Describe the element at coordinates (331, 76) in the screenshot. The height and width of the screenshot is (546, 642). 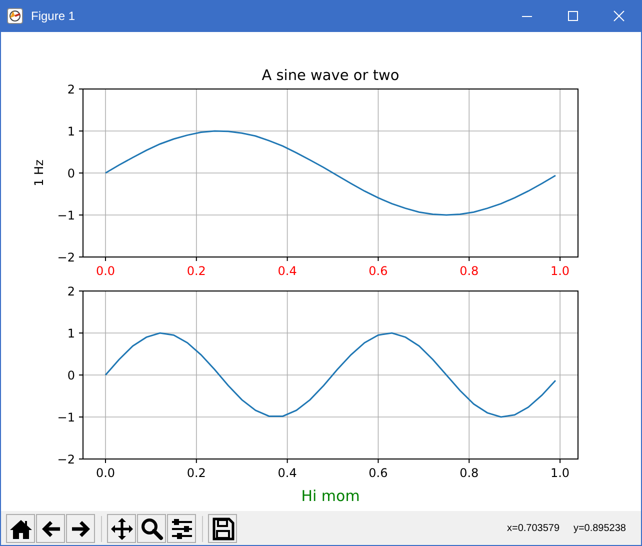
I see `chart-title: A sine wave or two` at that location.